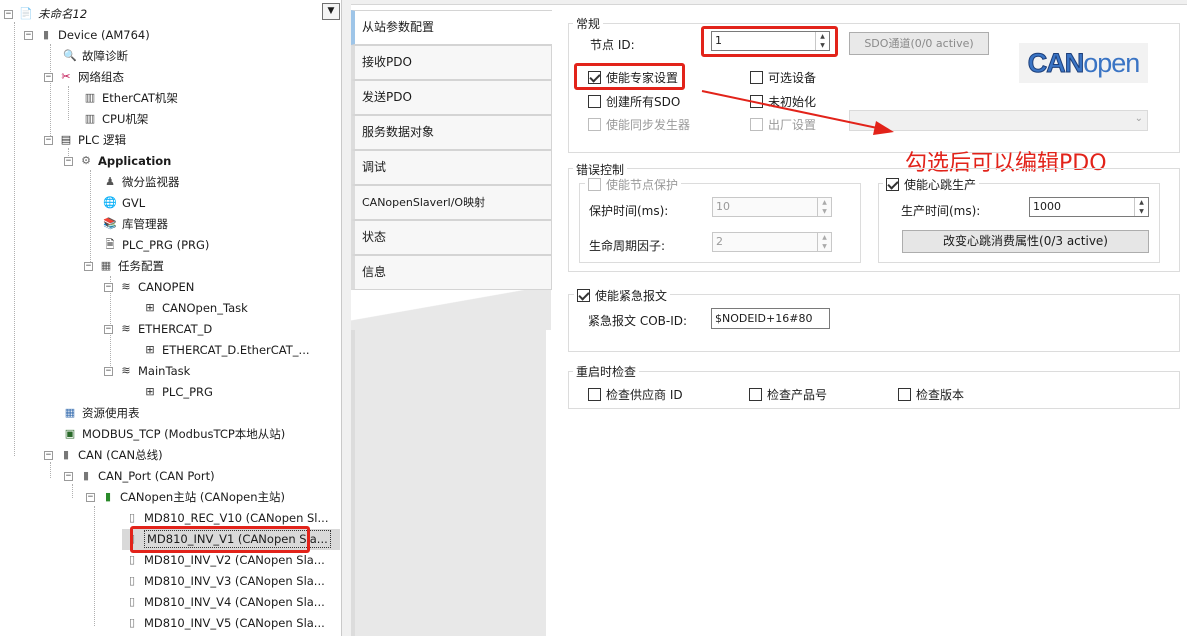 This screenshot has width=1187, height=636. Describe the element at coordinates (346, 318) in the screenshot. I see `splitter` at that location.